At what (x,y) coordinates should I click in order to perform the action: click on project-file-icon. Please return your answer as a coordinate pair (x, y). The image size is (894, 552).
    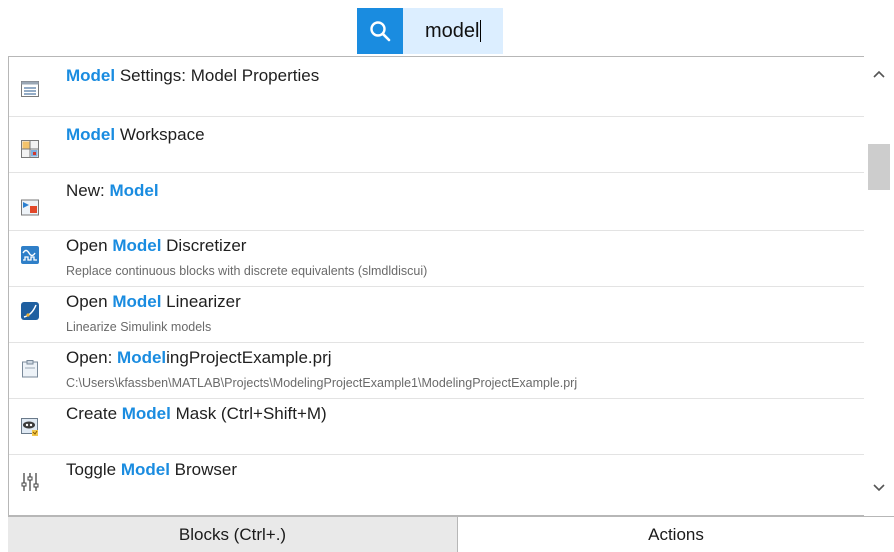
    Looking at the image, I should click on (30, 369).